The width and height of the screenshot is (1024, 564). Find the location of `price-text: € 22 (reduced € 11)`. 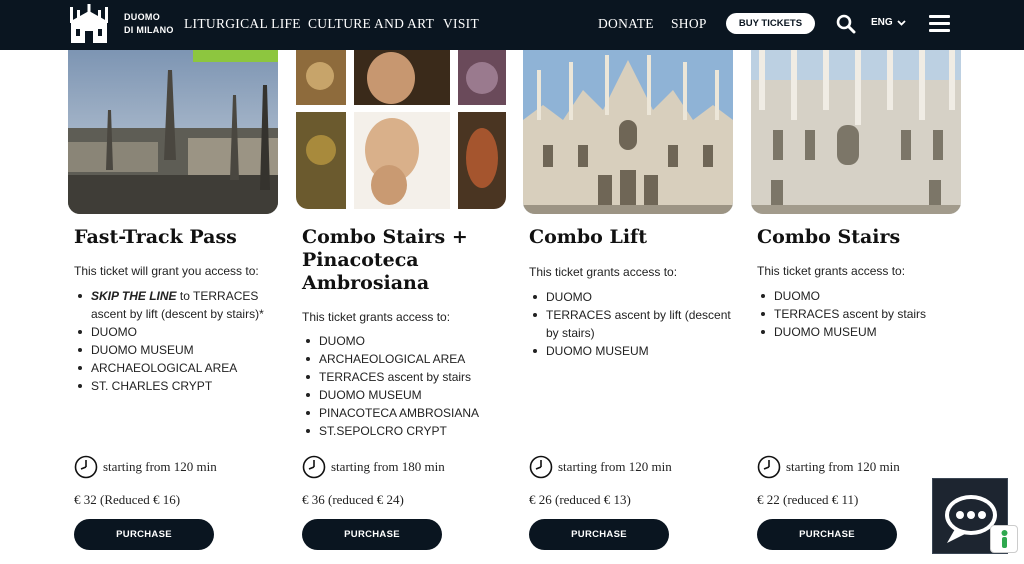

price-text: € 22 (reduced € 11) is located at coordinates (808, 499).